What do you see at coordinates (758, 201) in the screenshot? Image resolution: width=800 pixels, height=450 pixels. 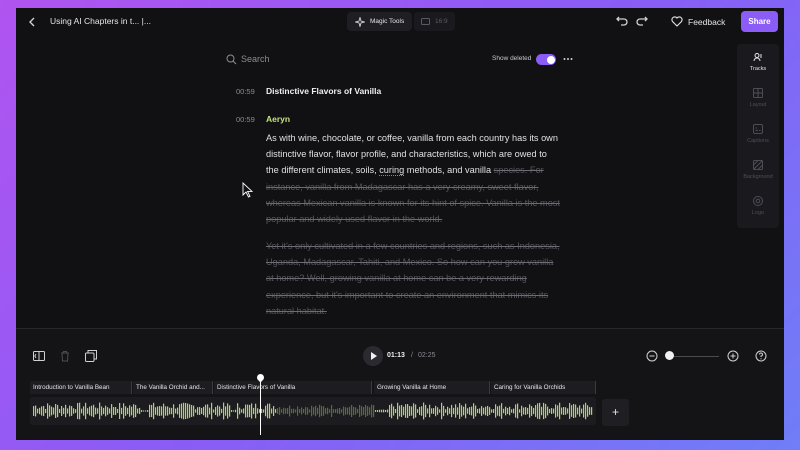 I see `logo-icon` at bounding box center [758, 201].